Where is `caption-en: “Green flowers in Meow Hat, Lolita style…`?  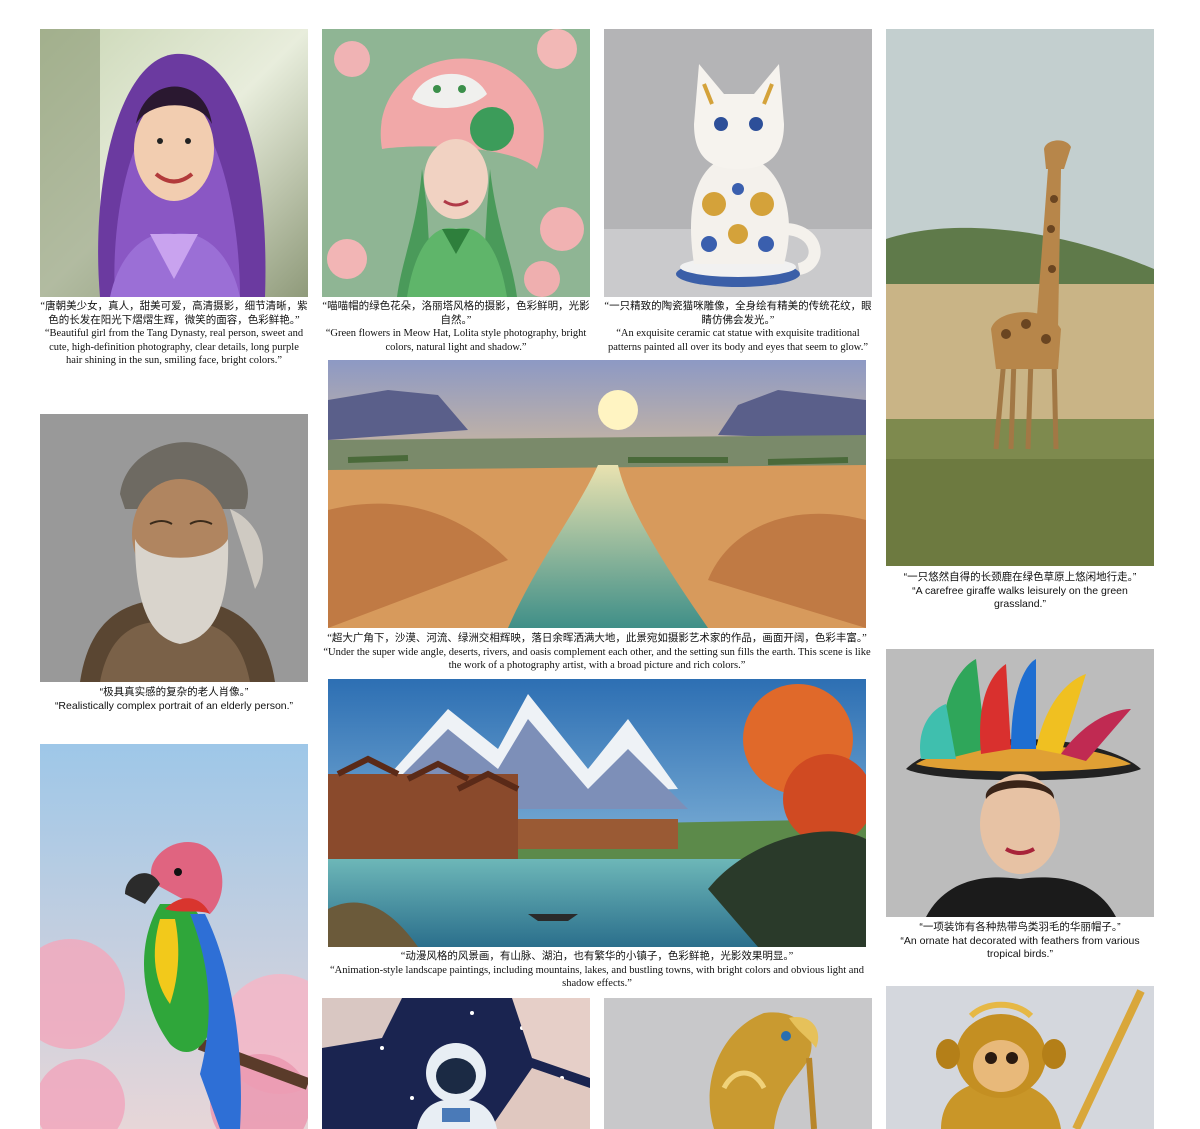
caption-en: “Green flowers in Meow Hat, Lolita style… is located at coordinates (456, 340).